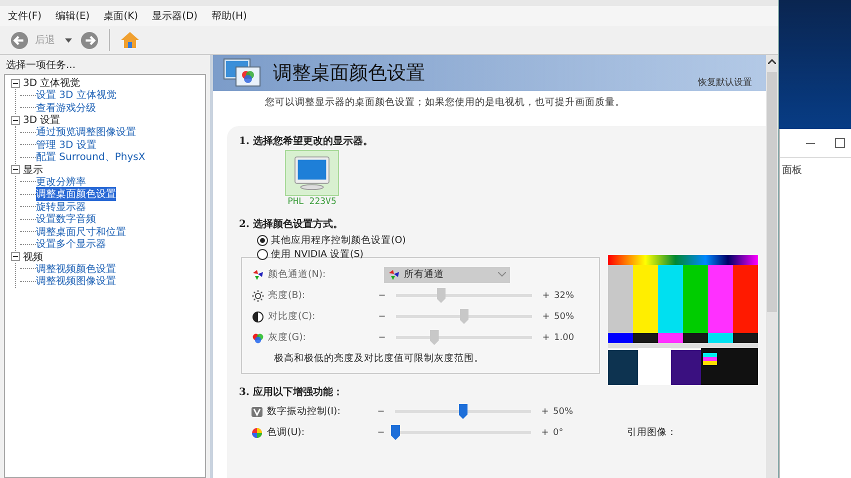 The image size is (851, 478). Describe the element at coordinates (286, 432) in the screenshot. I see `slider-label: 色调(U):` at that location.